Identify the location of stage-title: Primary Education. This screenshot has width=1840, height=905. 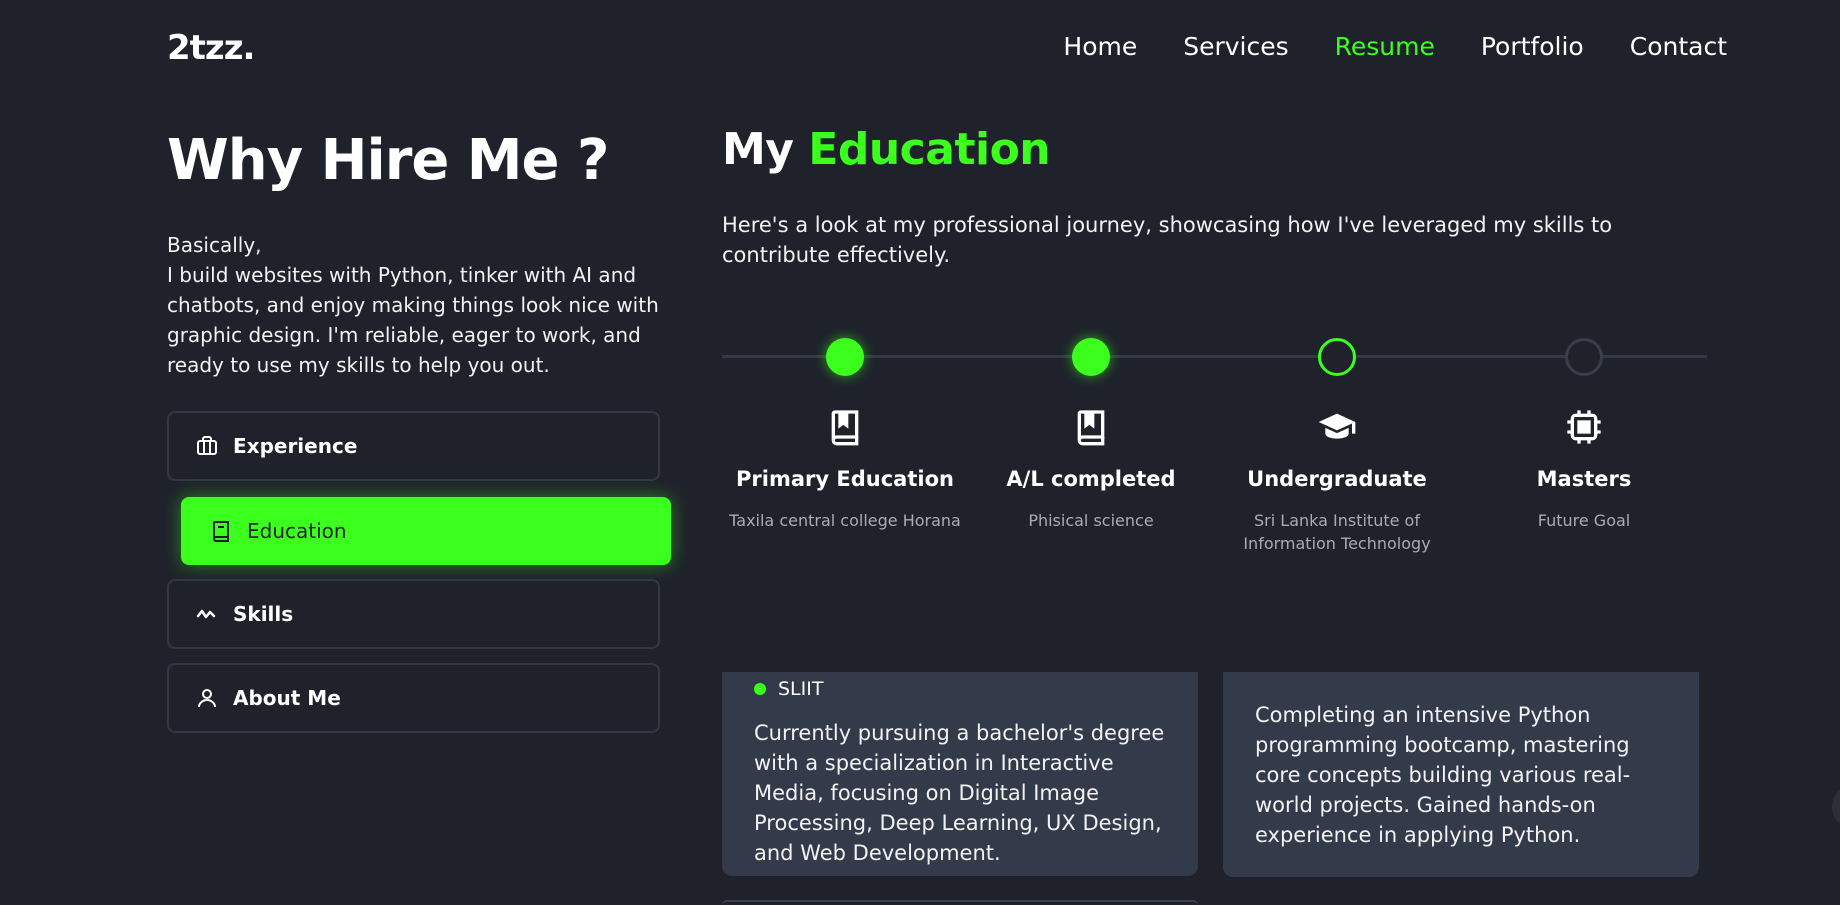
(845, 479).